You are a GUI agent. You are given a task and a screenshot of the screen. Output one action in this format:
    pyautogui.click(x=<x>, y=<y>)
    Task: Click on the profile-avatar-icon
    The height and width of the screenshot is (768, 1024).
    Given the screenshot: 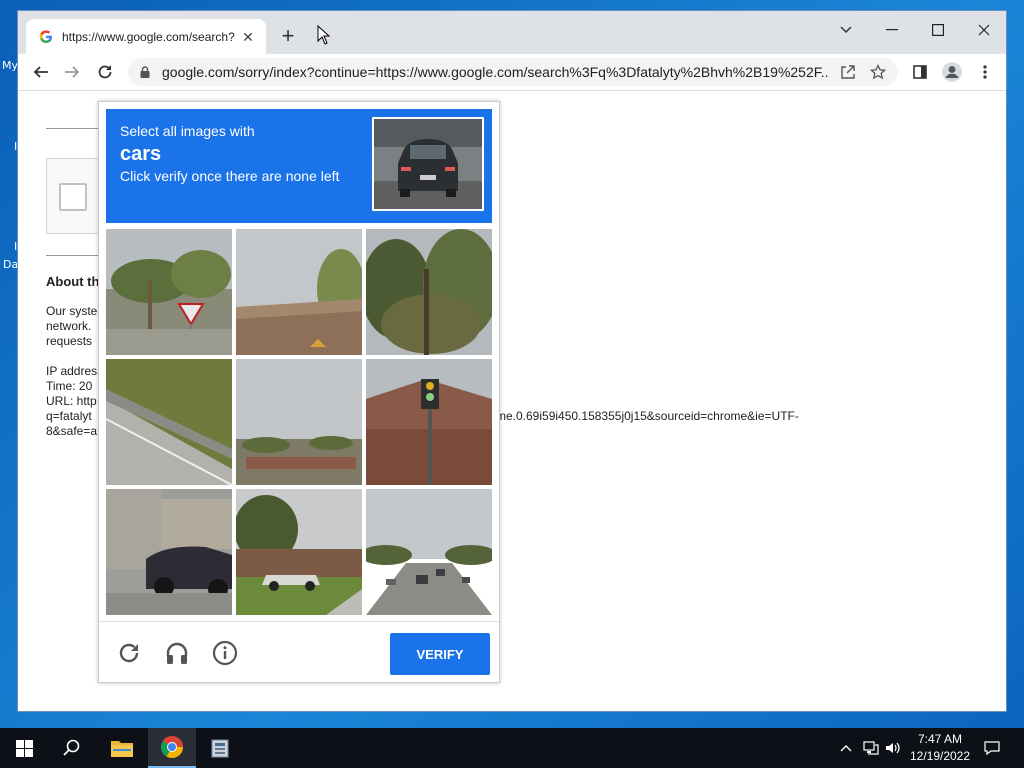 What is the action you would take?
    pyautogui.click(x=952, y=72)
    